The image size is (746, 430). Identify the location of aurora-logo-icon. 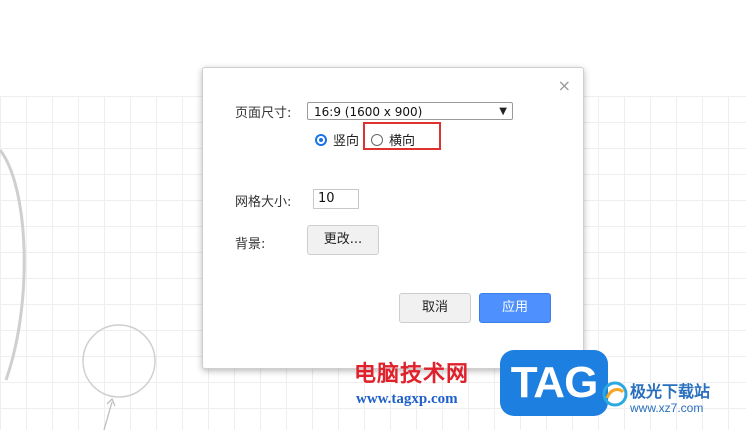
(615, 394).